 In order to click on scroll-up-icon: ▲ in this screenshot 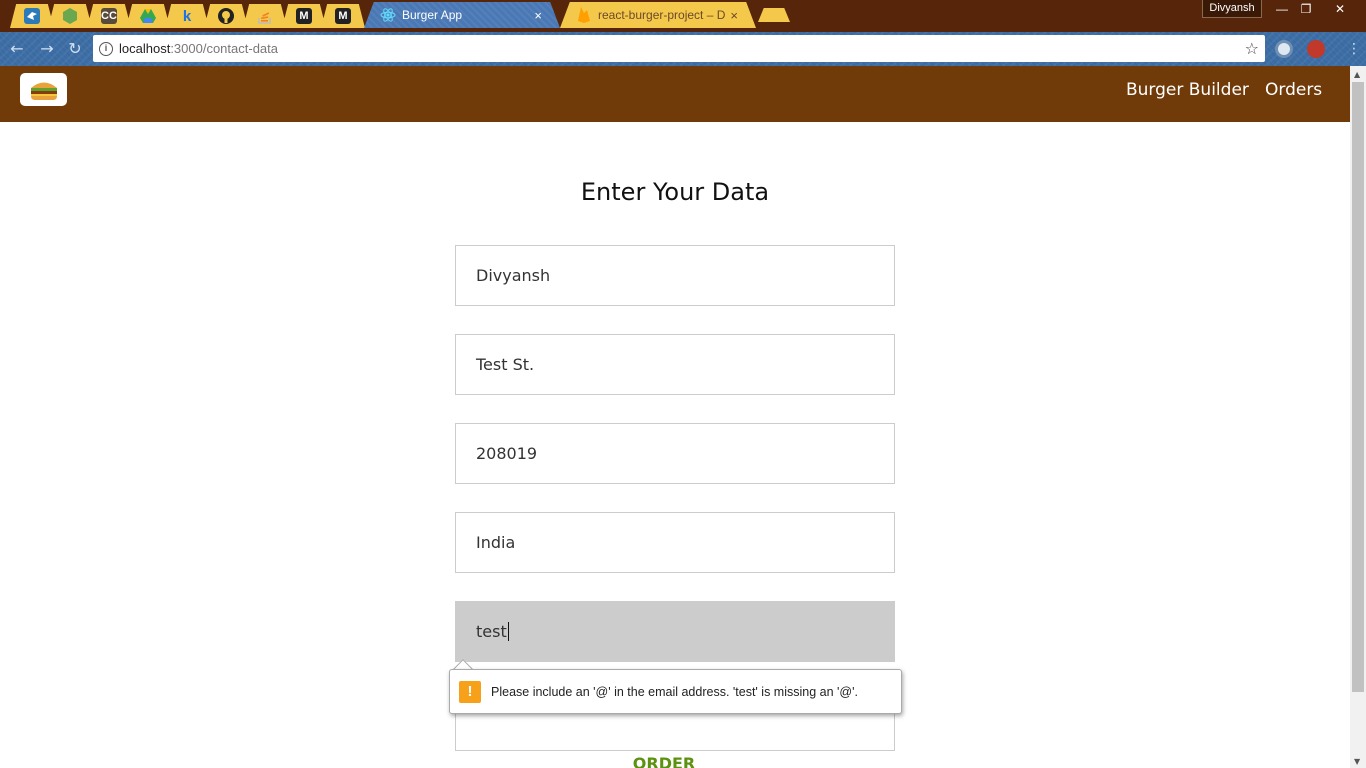, I will do `click(1357, 74)`.